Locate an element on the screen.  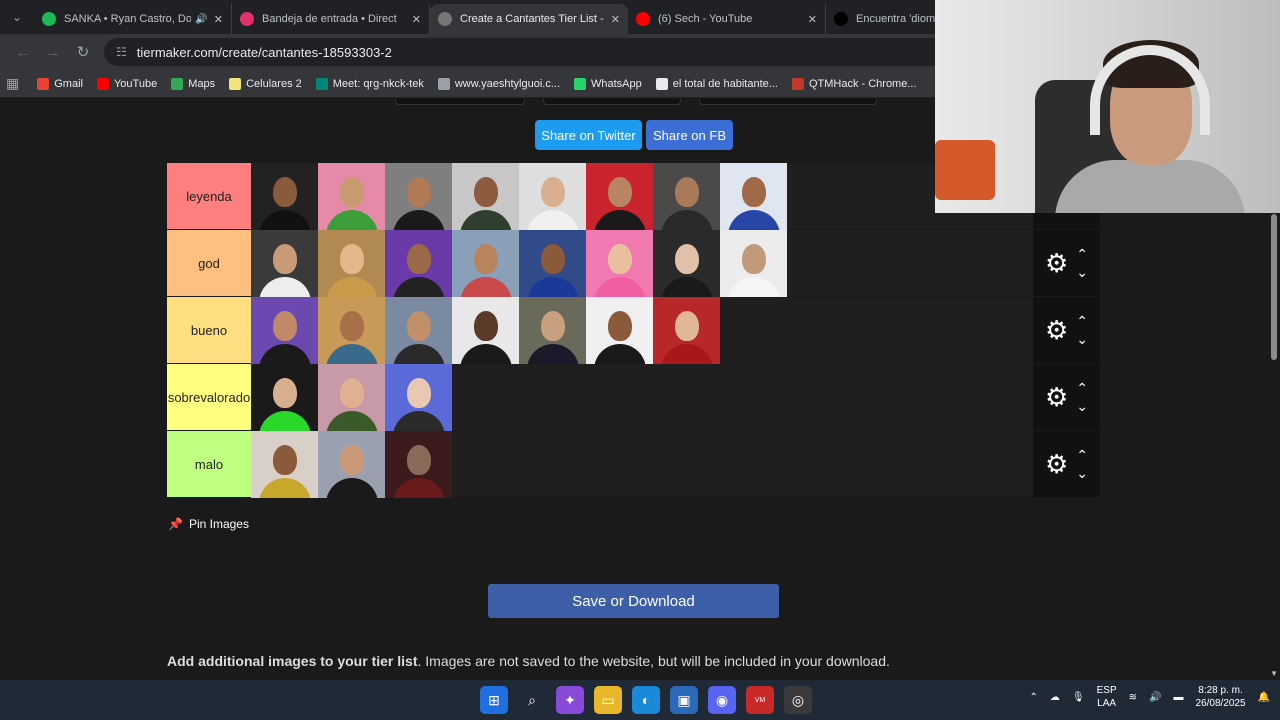
edge-icon: ◐ is located at coordinates (646, 700).